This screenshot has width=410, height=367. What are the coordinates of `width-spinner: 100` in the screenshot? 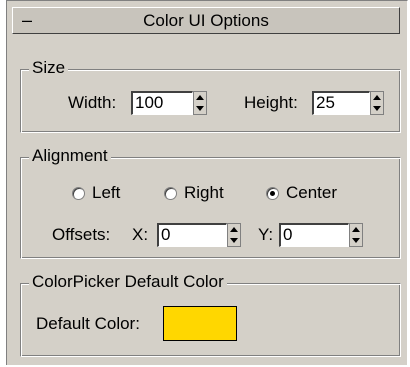 It's located at (170, 103).